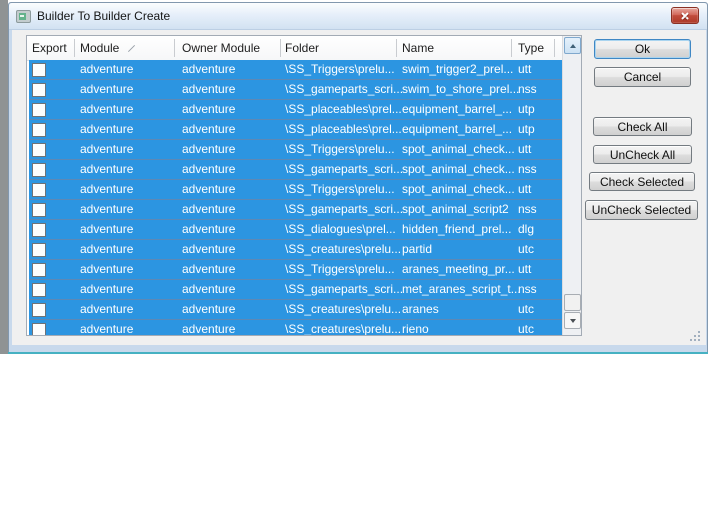 The width and height of the screenshot is (708, 512). What do you see at coordinates (358, 16) in the screenshot?
I see `title-bar: Builder To Builder Create` at bounding box center [358, 16].